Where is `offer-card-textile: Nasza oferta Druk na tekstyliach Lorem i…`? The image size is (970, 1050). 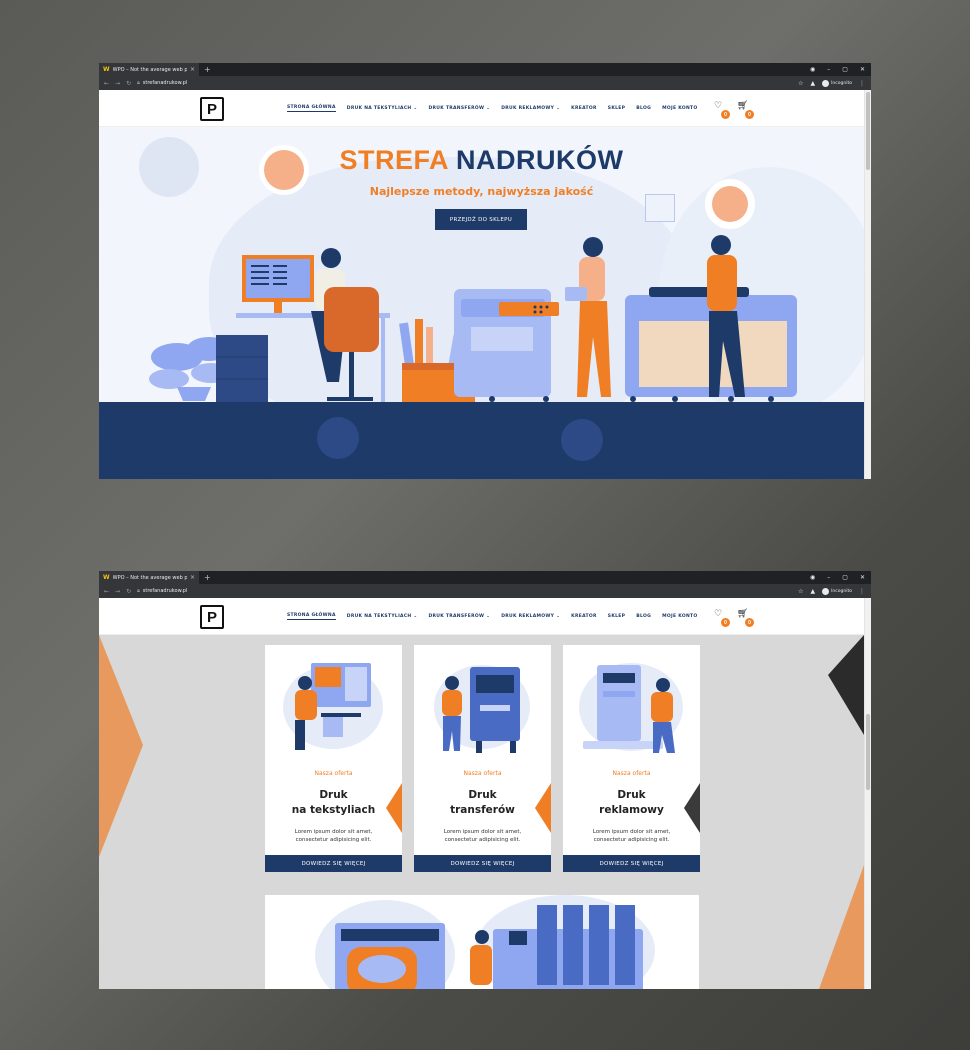
offer-card-textile: Nasza oferta Druk na tekstyliach Lorem i… is located at coordinates (333, 758).